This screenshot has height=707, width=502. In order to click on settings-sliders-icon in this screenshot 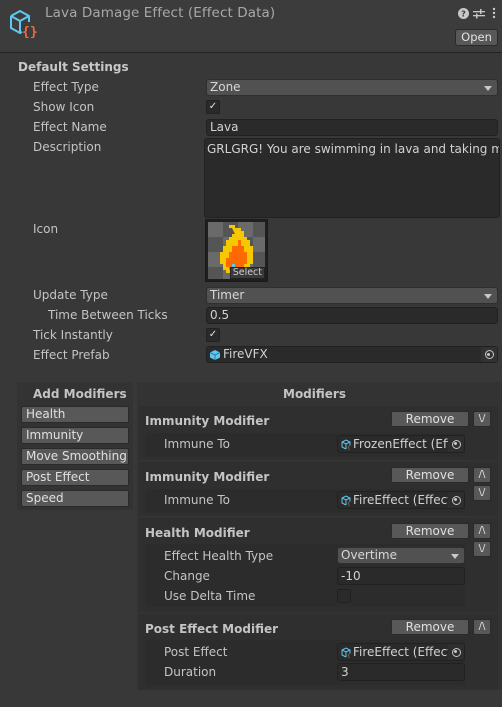, I will do `click(479, 13)`.